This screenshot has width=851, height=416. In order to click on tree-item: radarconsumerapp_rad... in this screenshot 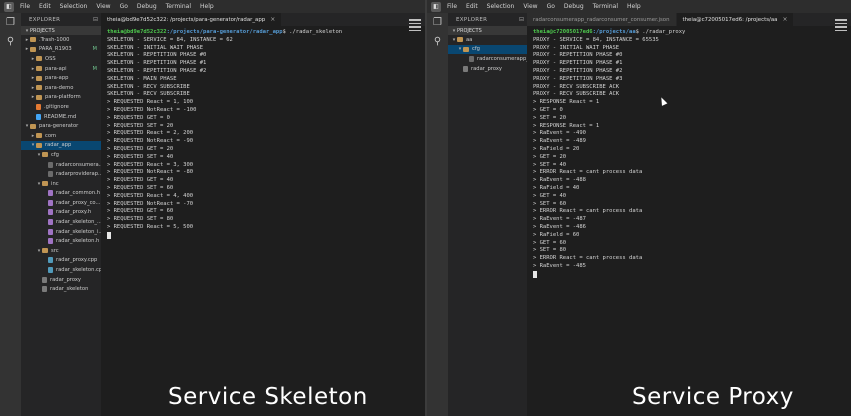, I will do `click(487, 59)`.